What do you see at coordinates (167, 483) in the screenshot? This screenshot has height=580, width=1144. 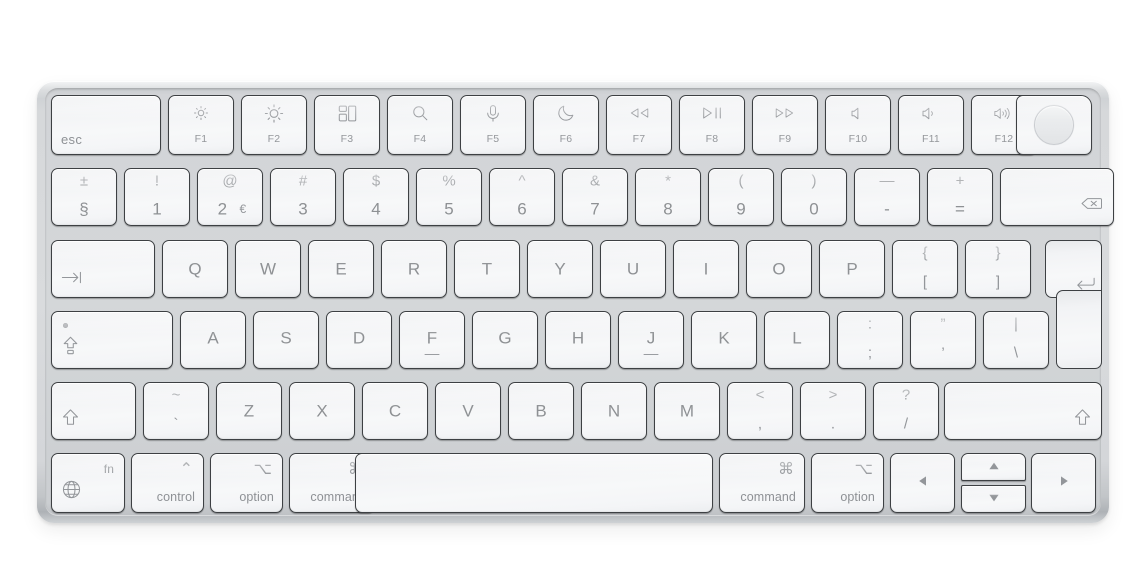 I see `key-control-left: ⌃ control` at bounding box center [167, 483].